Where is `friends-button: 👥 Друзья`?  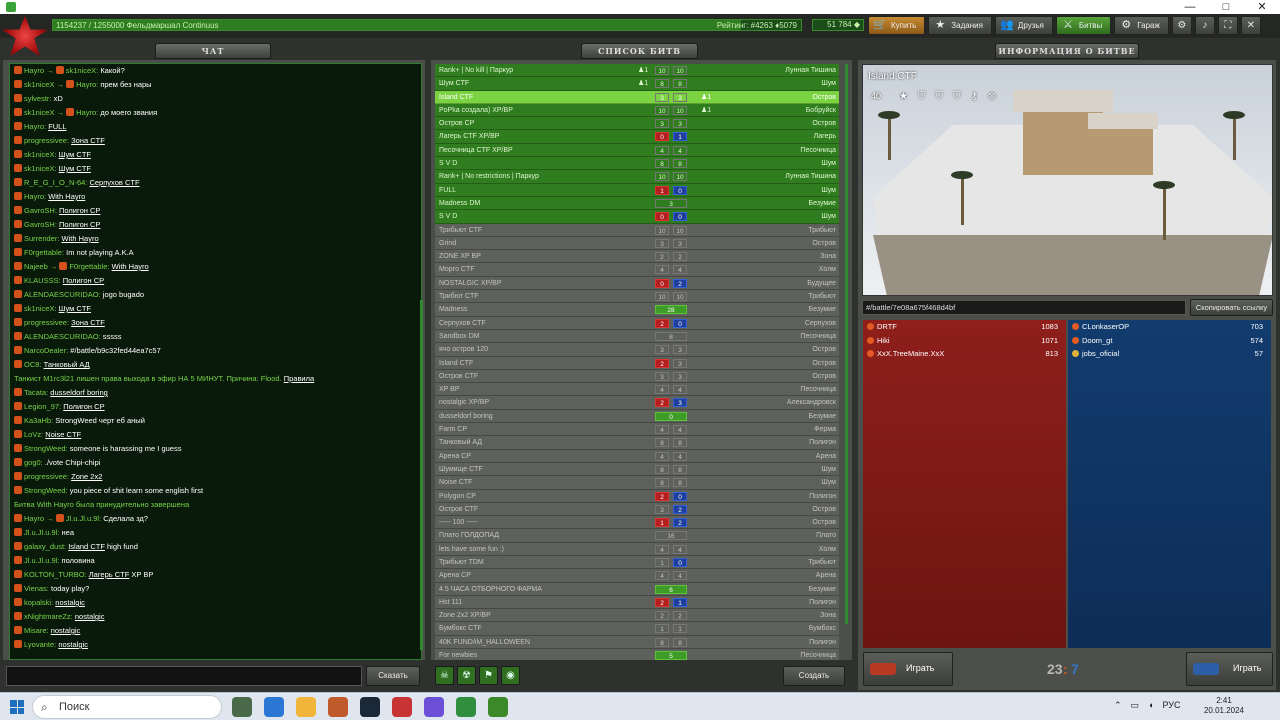 friends-button: 👥 Друзья is located at coordinates (1023, 25).